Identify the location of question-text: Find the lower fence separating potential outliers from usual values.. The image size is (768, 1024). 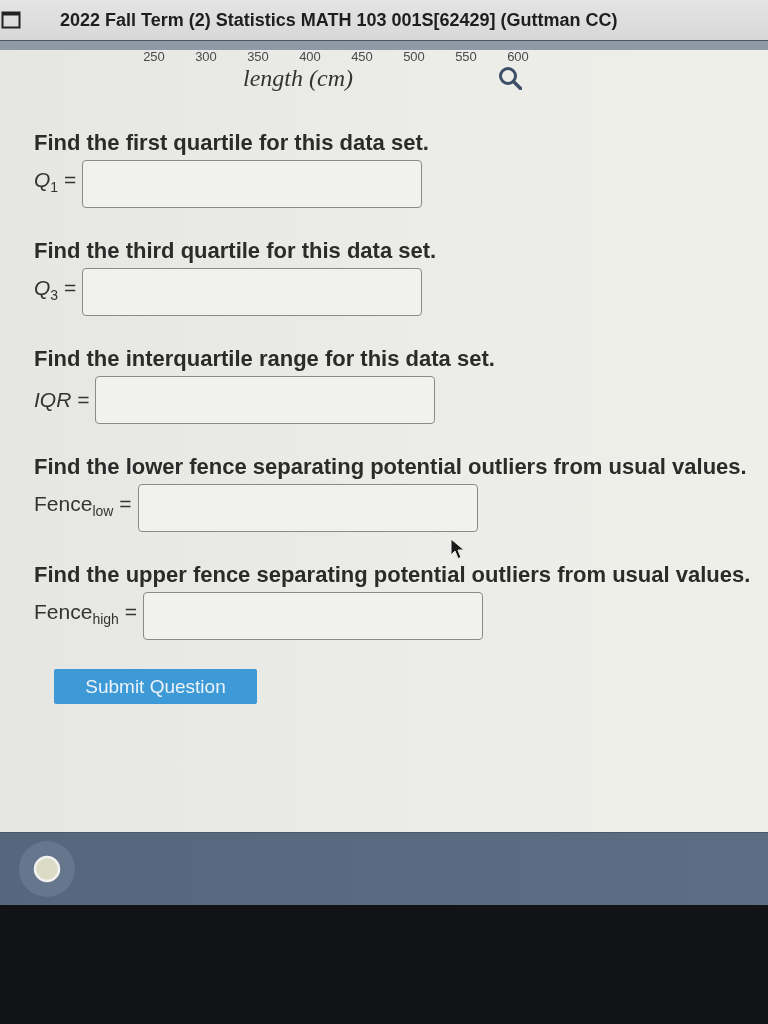
(390, 467).